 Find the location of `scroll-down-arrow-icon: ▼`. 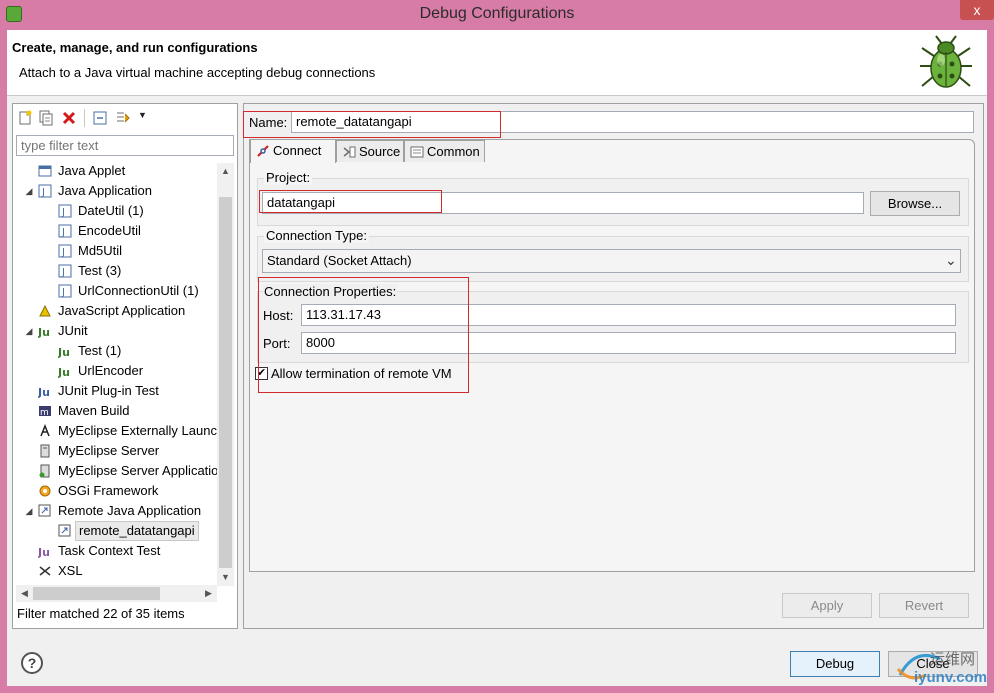

scroll-down-arrow-icon: ▼ is located at coordinates (225, 577).